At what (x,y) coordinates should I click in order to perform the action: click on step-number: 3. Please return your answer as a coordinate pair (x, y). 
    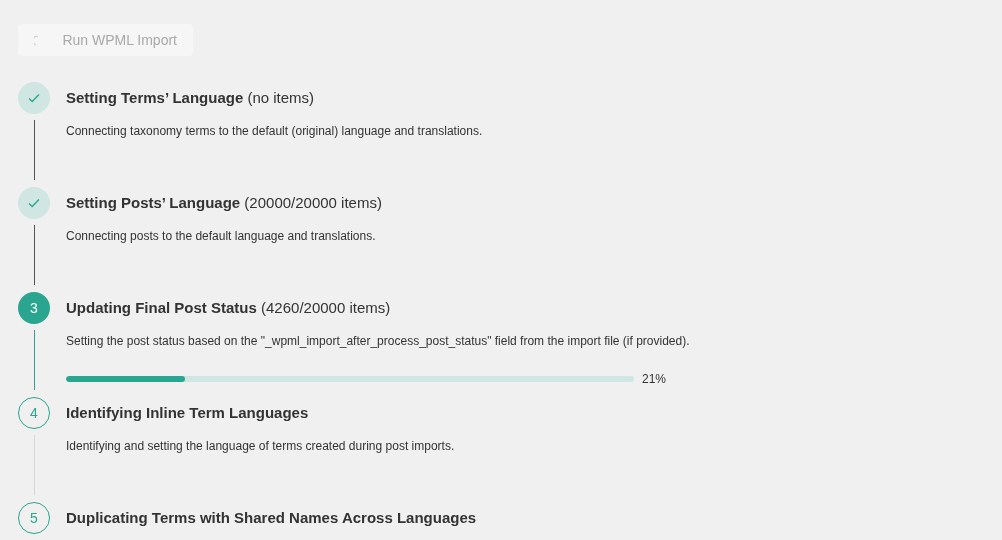
    Looking at the image, I should click on (34, 308).